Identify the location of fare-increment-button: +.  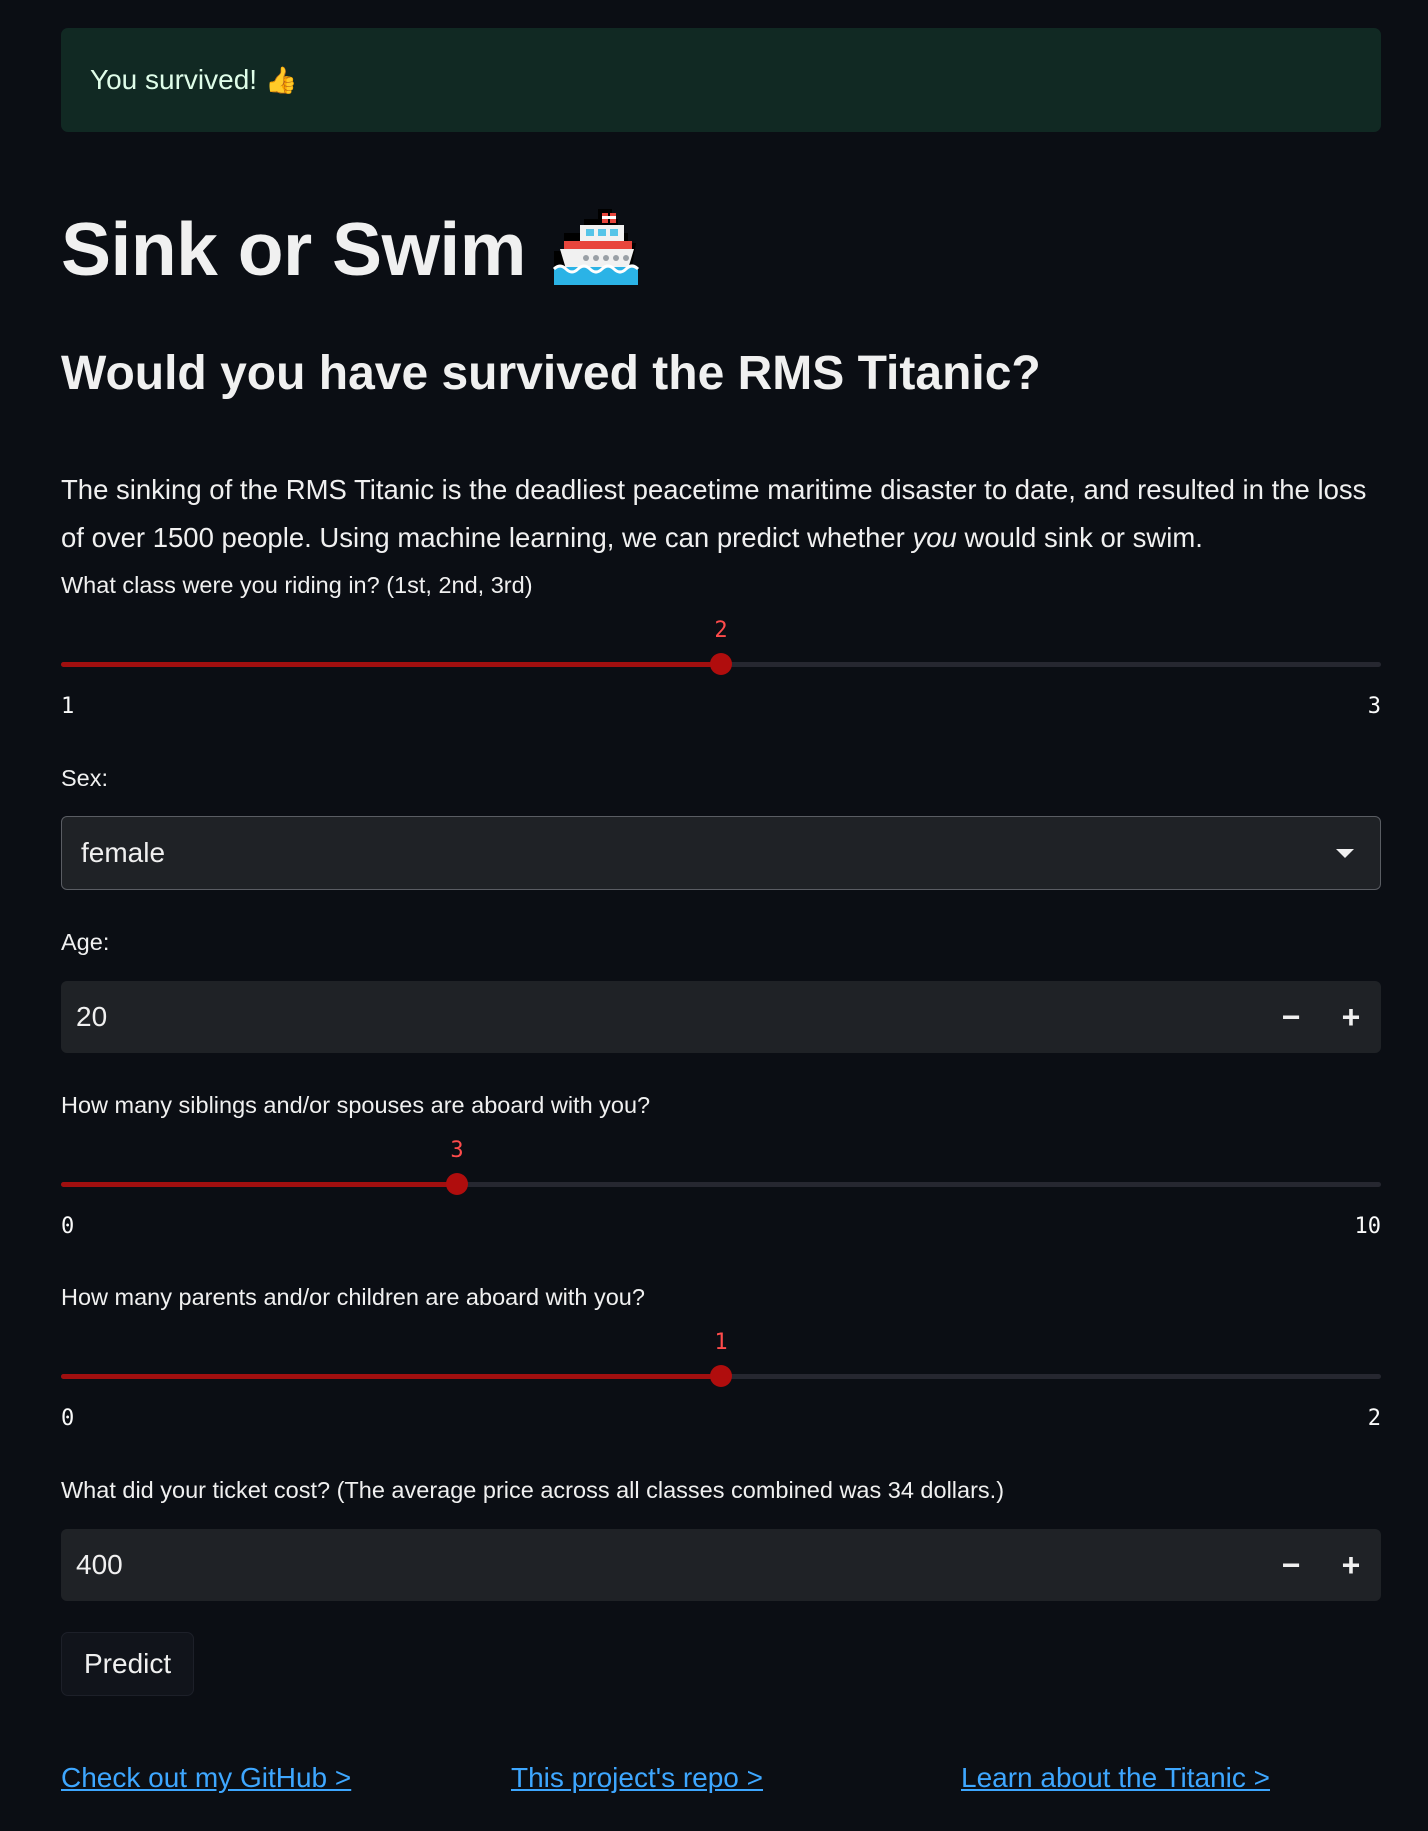
(1351, 1565).